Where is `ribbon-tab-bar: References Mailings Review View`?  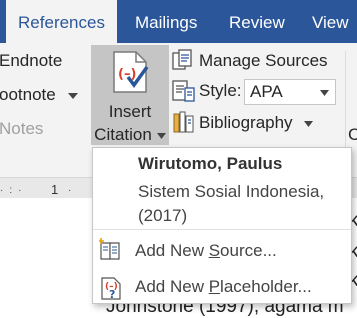
ribbon-tab-bar: References Mailings Review View is located at coordinates (178, 21).